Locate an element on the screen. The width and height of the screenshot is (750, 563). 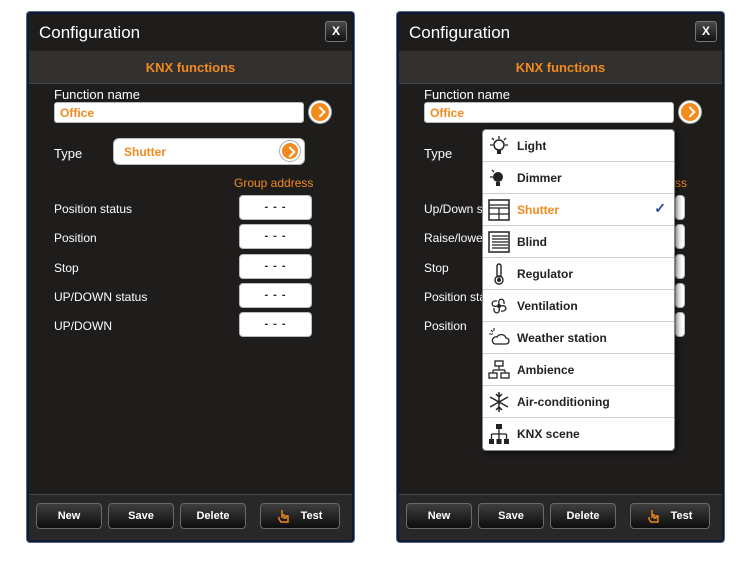
row-label: Position sta is located at coordinates (455, 297).